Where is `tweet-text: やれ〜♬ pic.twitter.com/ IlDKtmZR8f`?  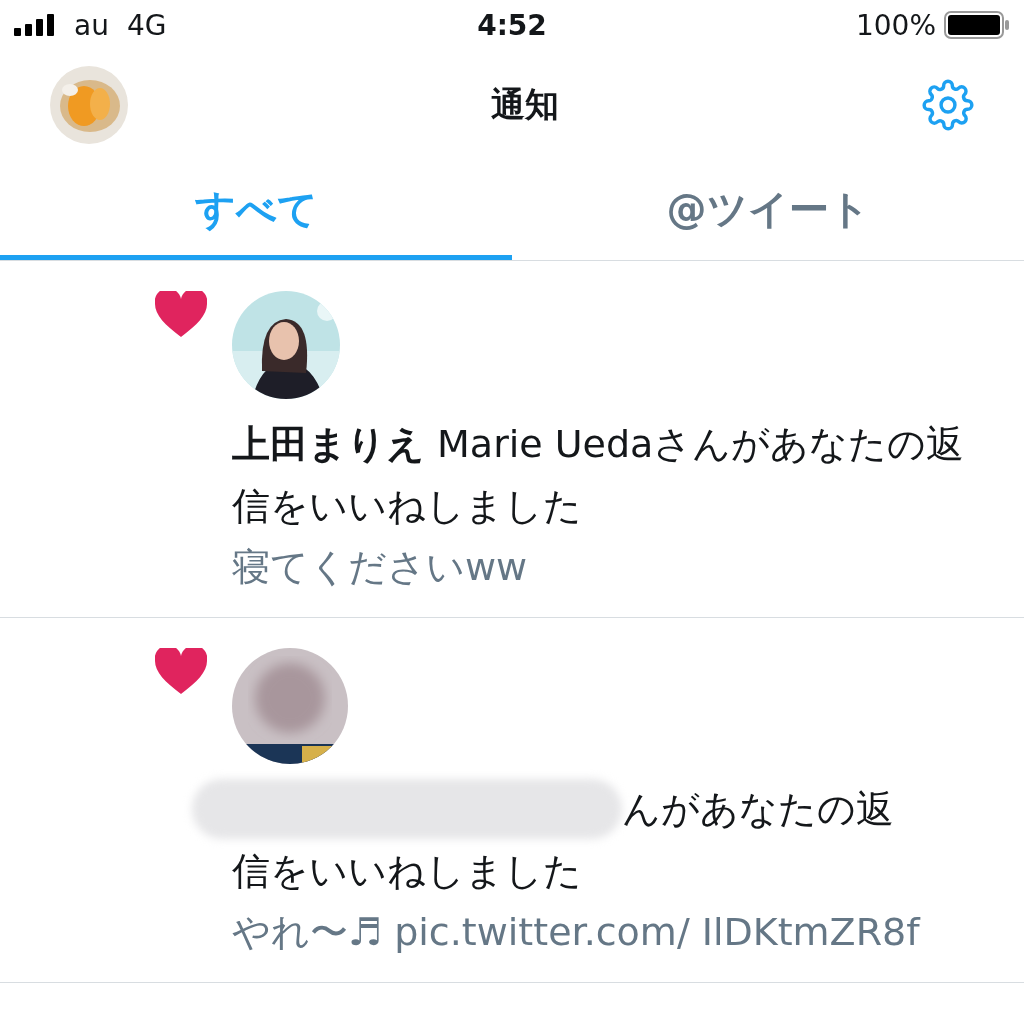 tweet-text: やれ〜♬ pic.twitter.com/ IlDKtmZR8f is located at coordinates (577, 932).